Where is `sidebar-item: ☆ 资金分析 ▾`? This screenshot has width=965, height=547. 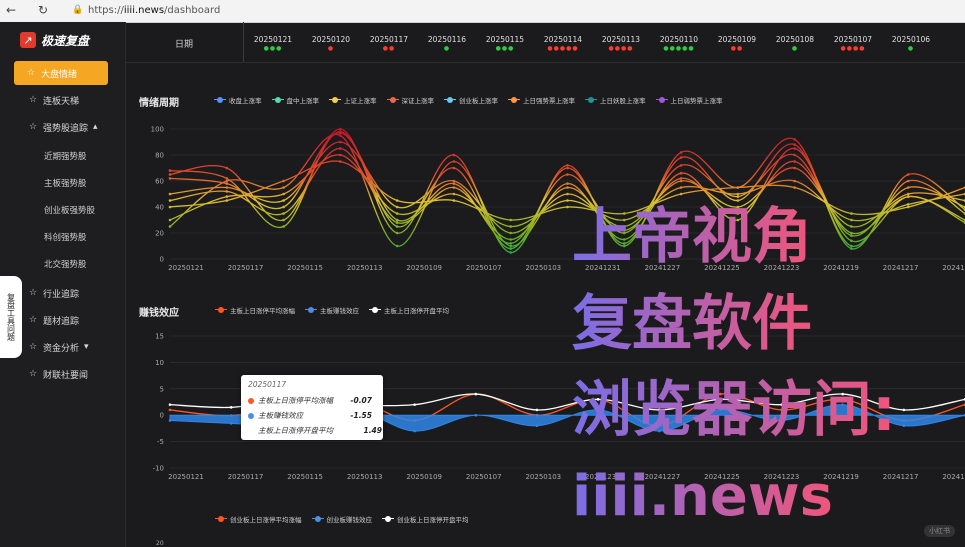 sidebar-item: ☆ 资金分析 ▾ is located at coordinates (69, 347).